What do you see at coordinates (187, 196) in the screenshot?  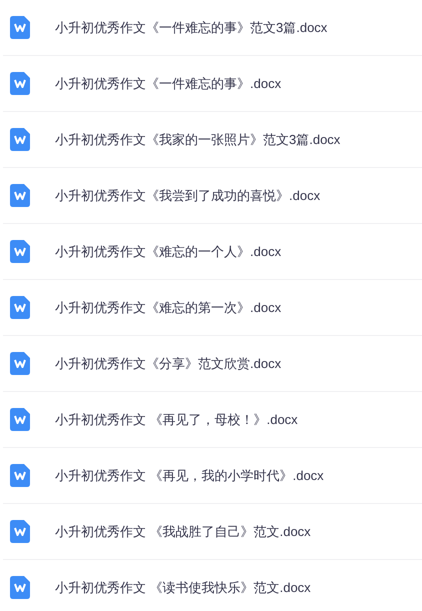 I see `file-name: 小升初优秀作文《我尝到了成功的喜悦》.docx` at bounding box center [187, 196].